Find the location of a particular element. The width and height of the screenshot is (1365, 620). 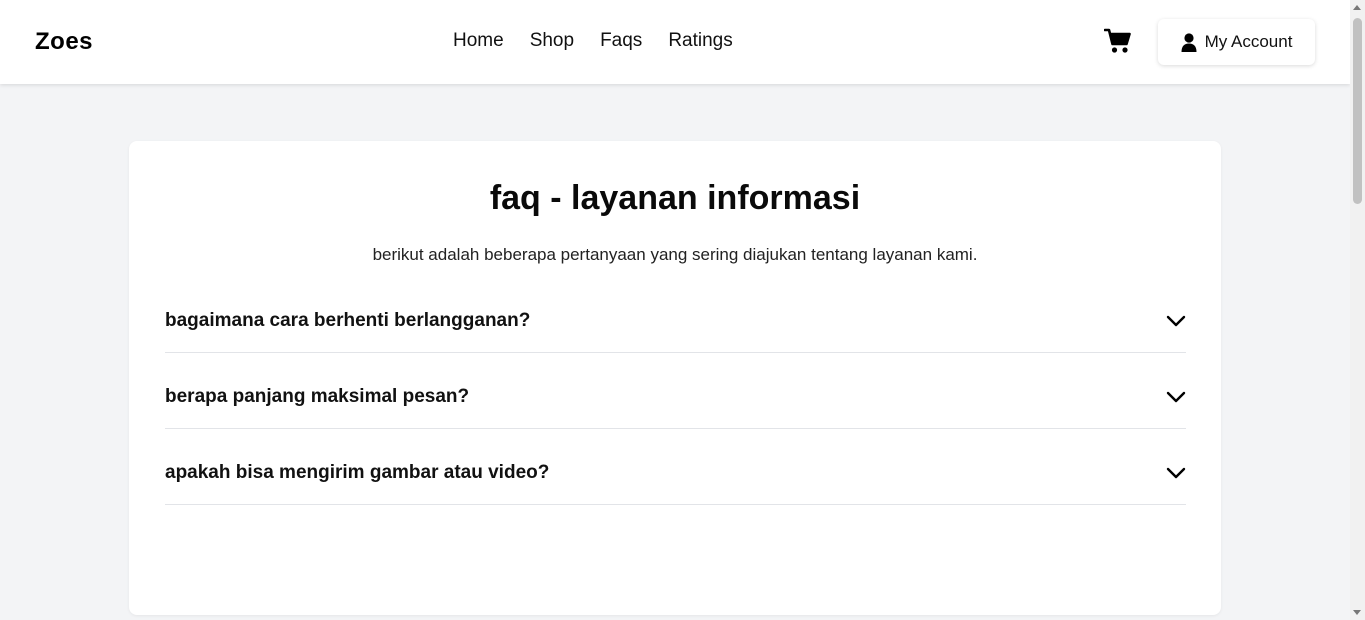

faq-question: bagaimana cara berhenti berlangganan? is located at coordinates (348, 320).